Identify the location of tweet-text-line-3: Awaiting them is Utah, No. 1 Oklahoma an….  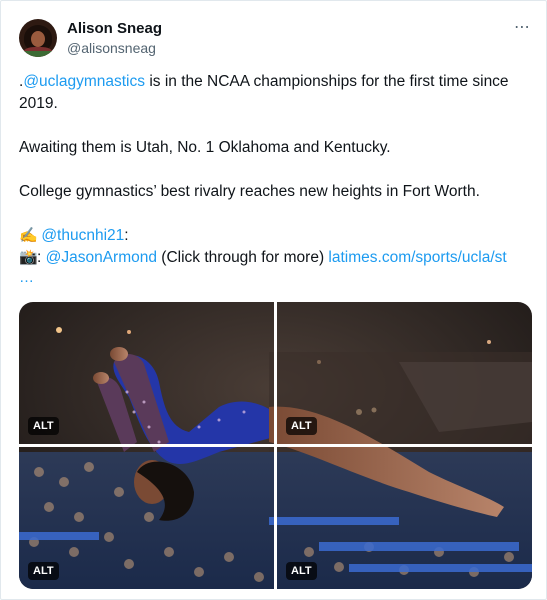
(205, 147).